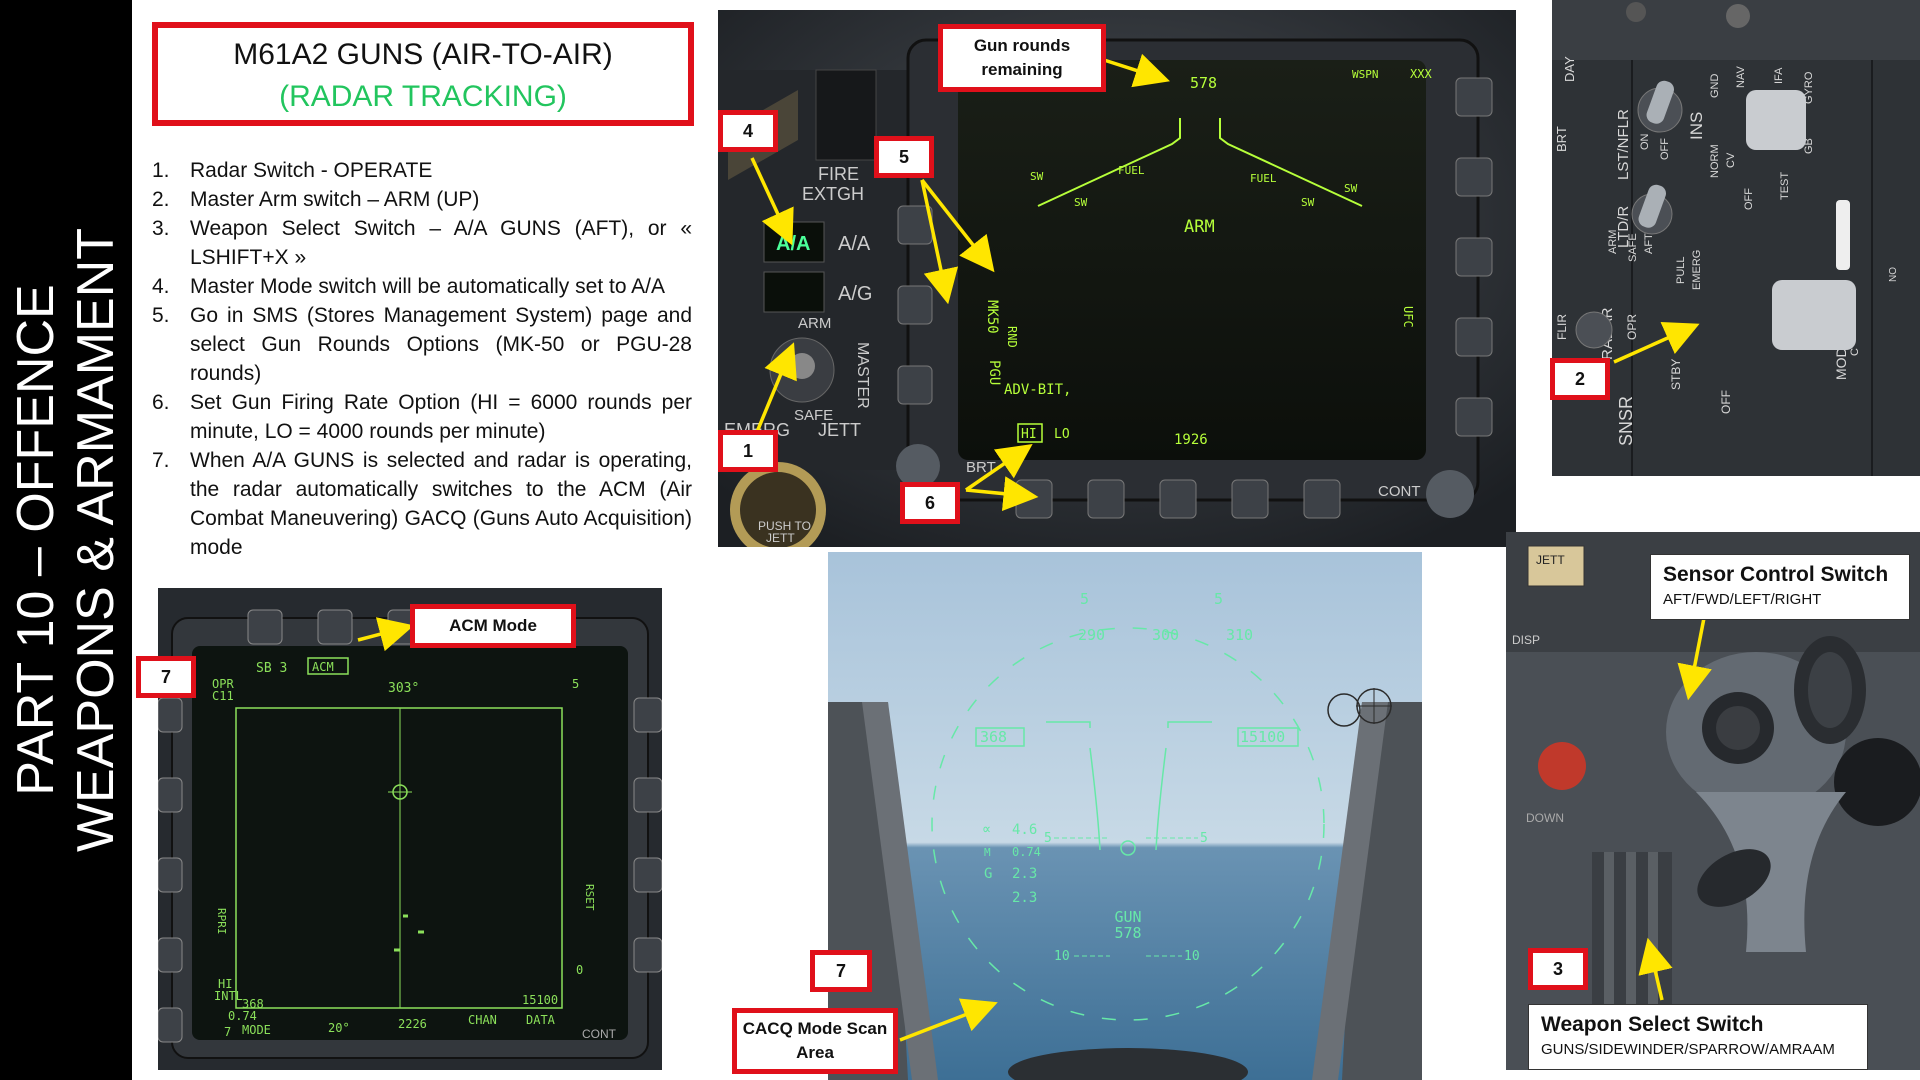 The image size is (1920, 1080). I want to click on callout-4: 4, so click(748, 131).